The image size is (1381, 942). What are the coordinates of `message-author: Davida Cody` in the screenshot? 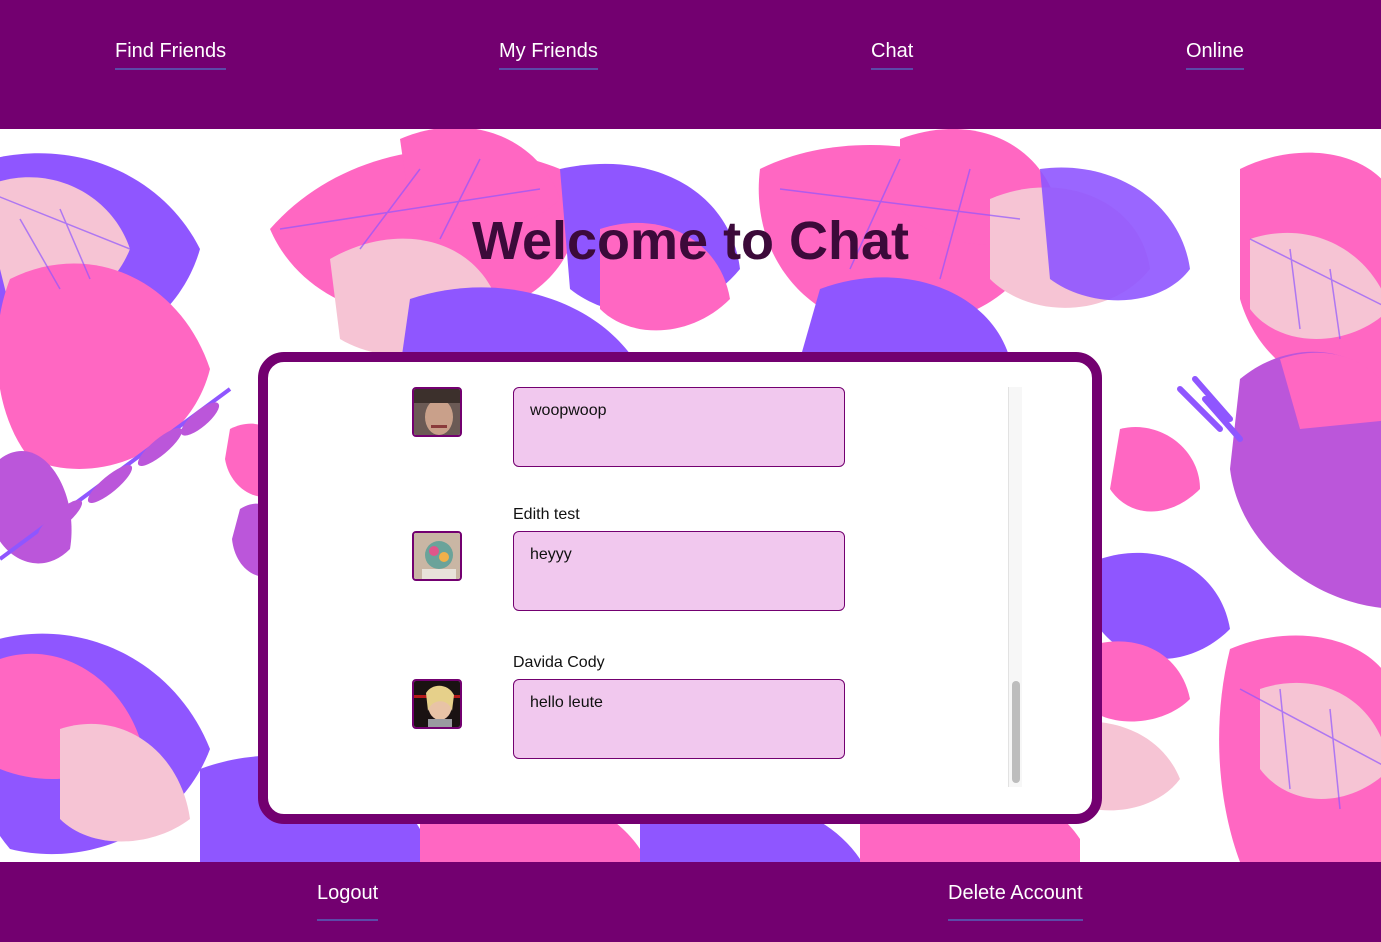 It's located at (559, 662).